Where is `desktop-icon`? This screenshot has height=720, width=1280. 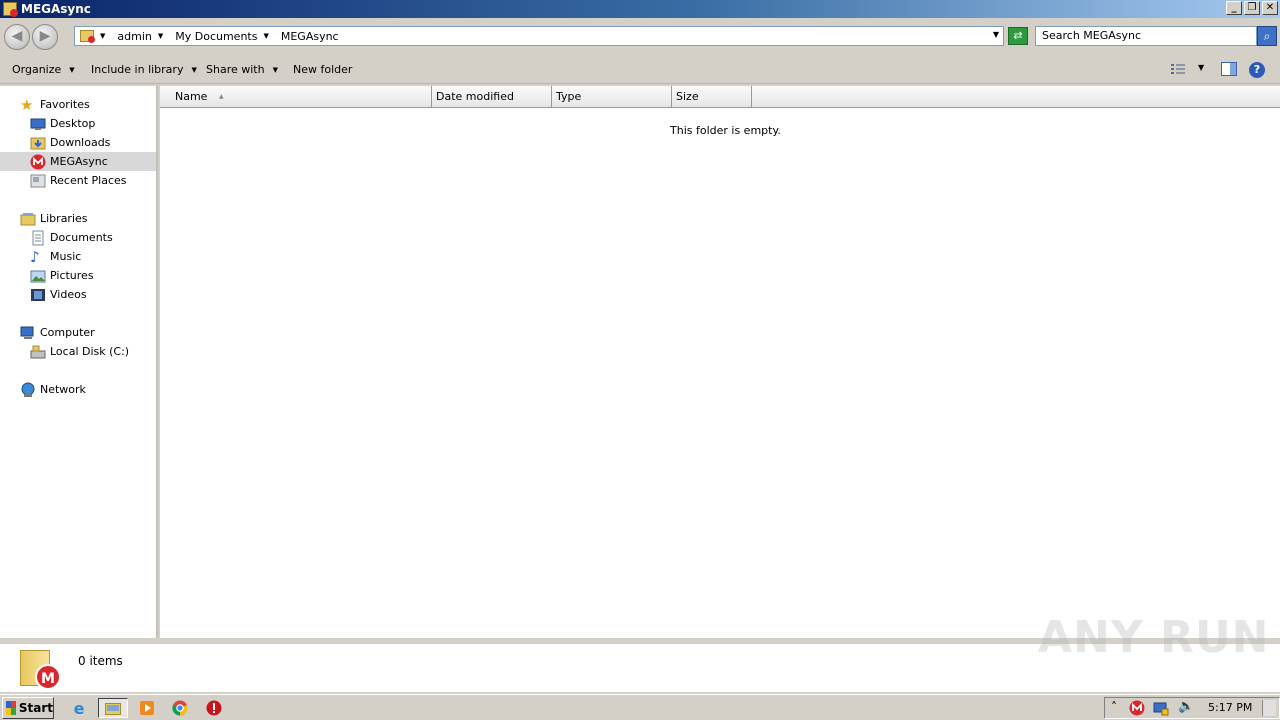
desktop-icon is located at coordinates (38, 124).